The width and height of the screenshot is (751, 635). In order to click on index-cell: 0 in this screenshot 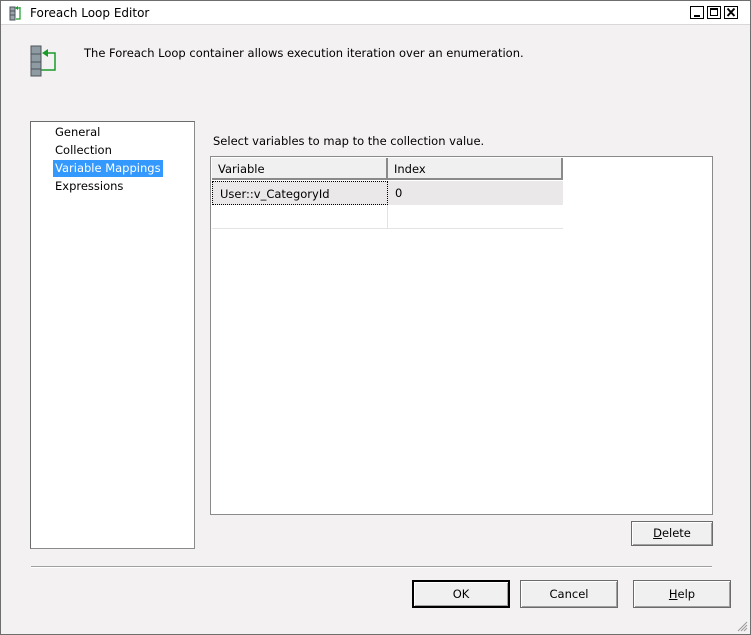, I will do `click(475, 193)`.